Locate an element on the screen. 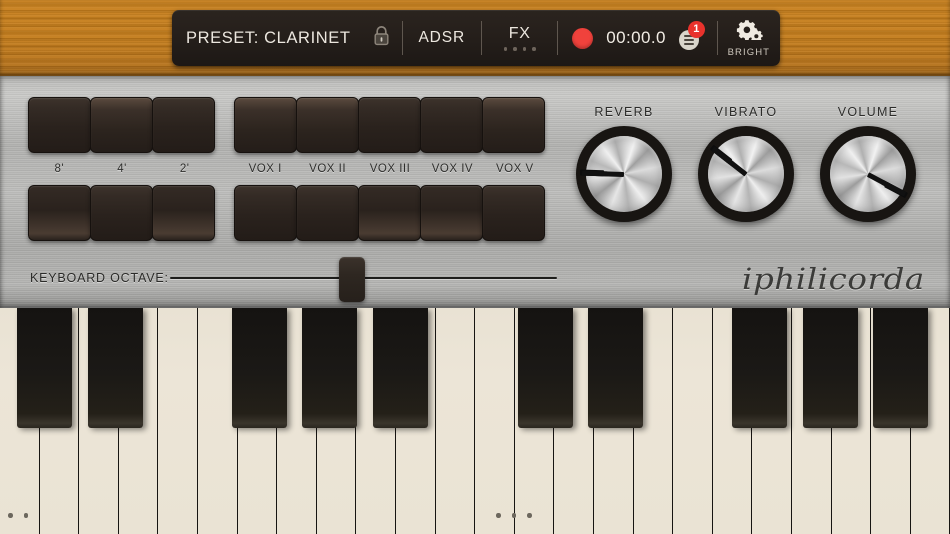  bright-settings-button: BRIGHT is located at coordinates (749, 38).